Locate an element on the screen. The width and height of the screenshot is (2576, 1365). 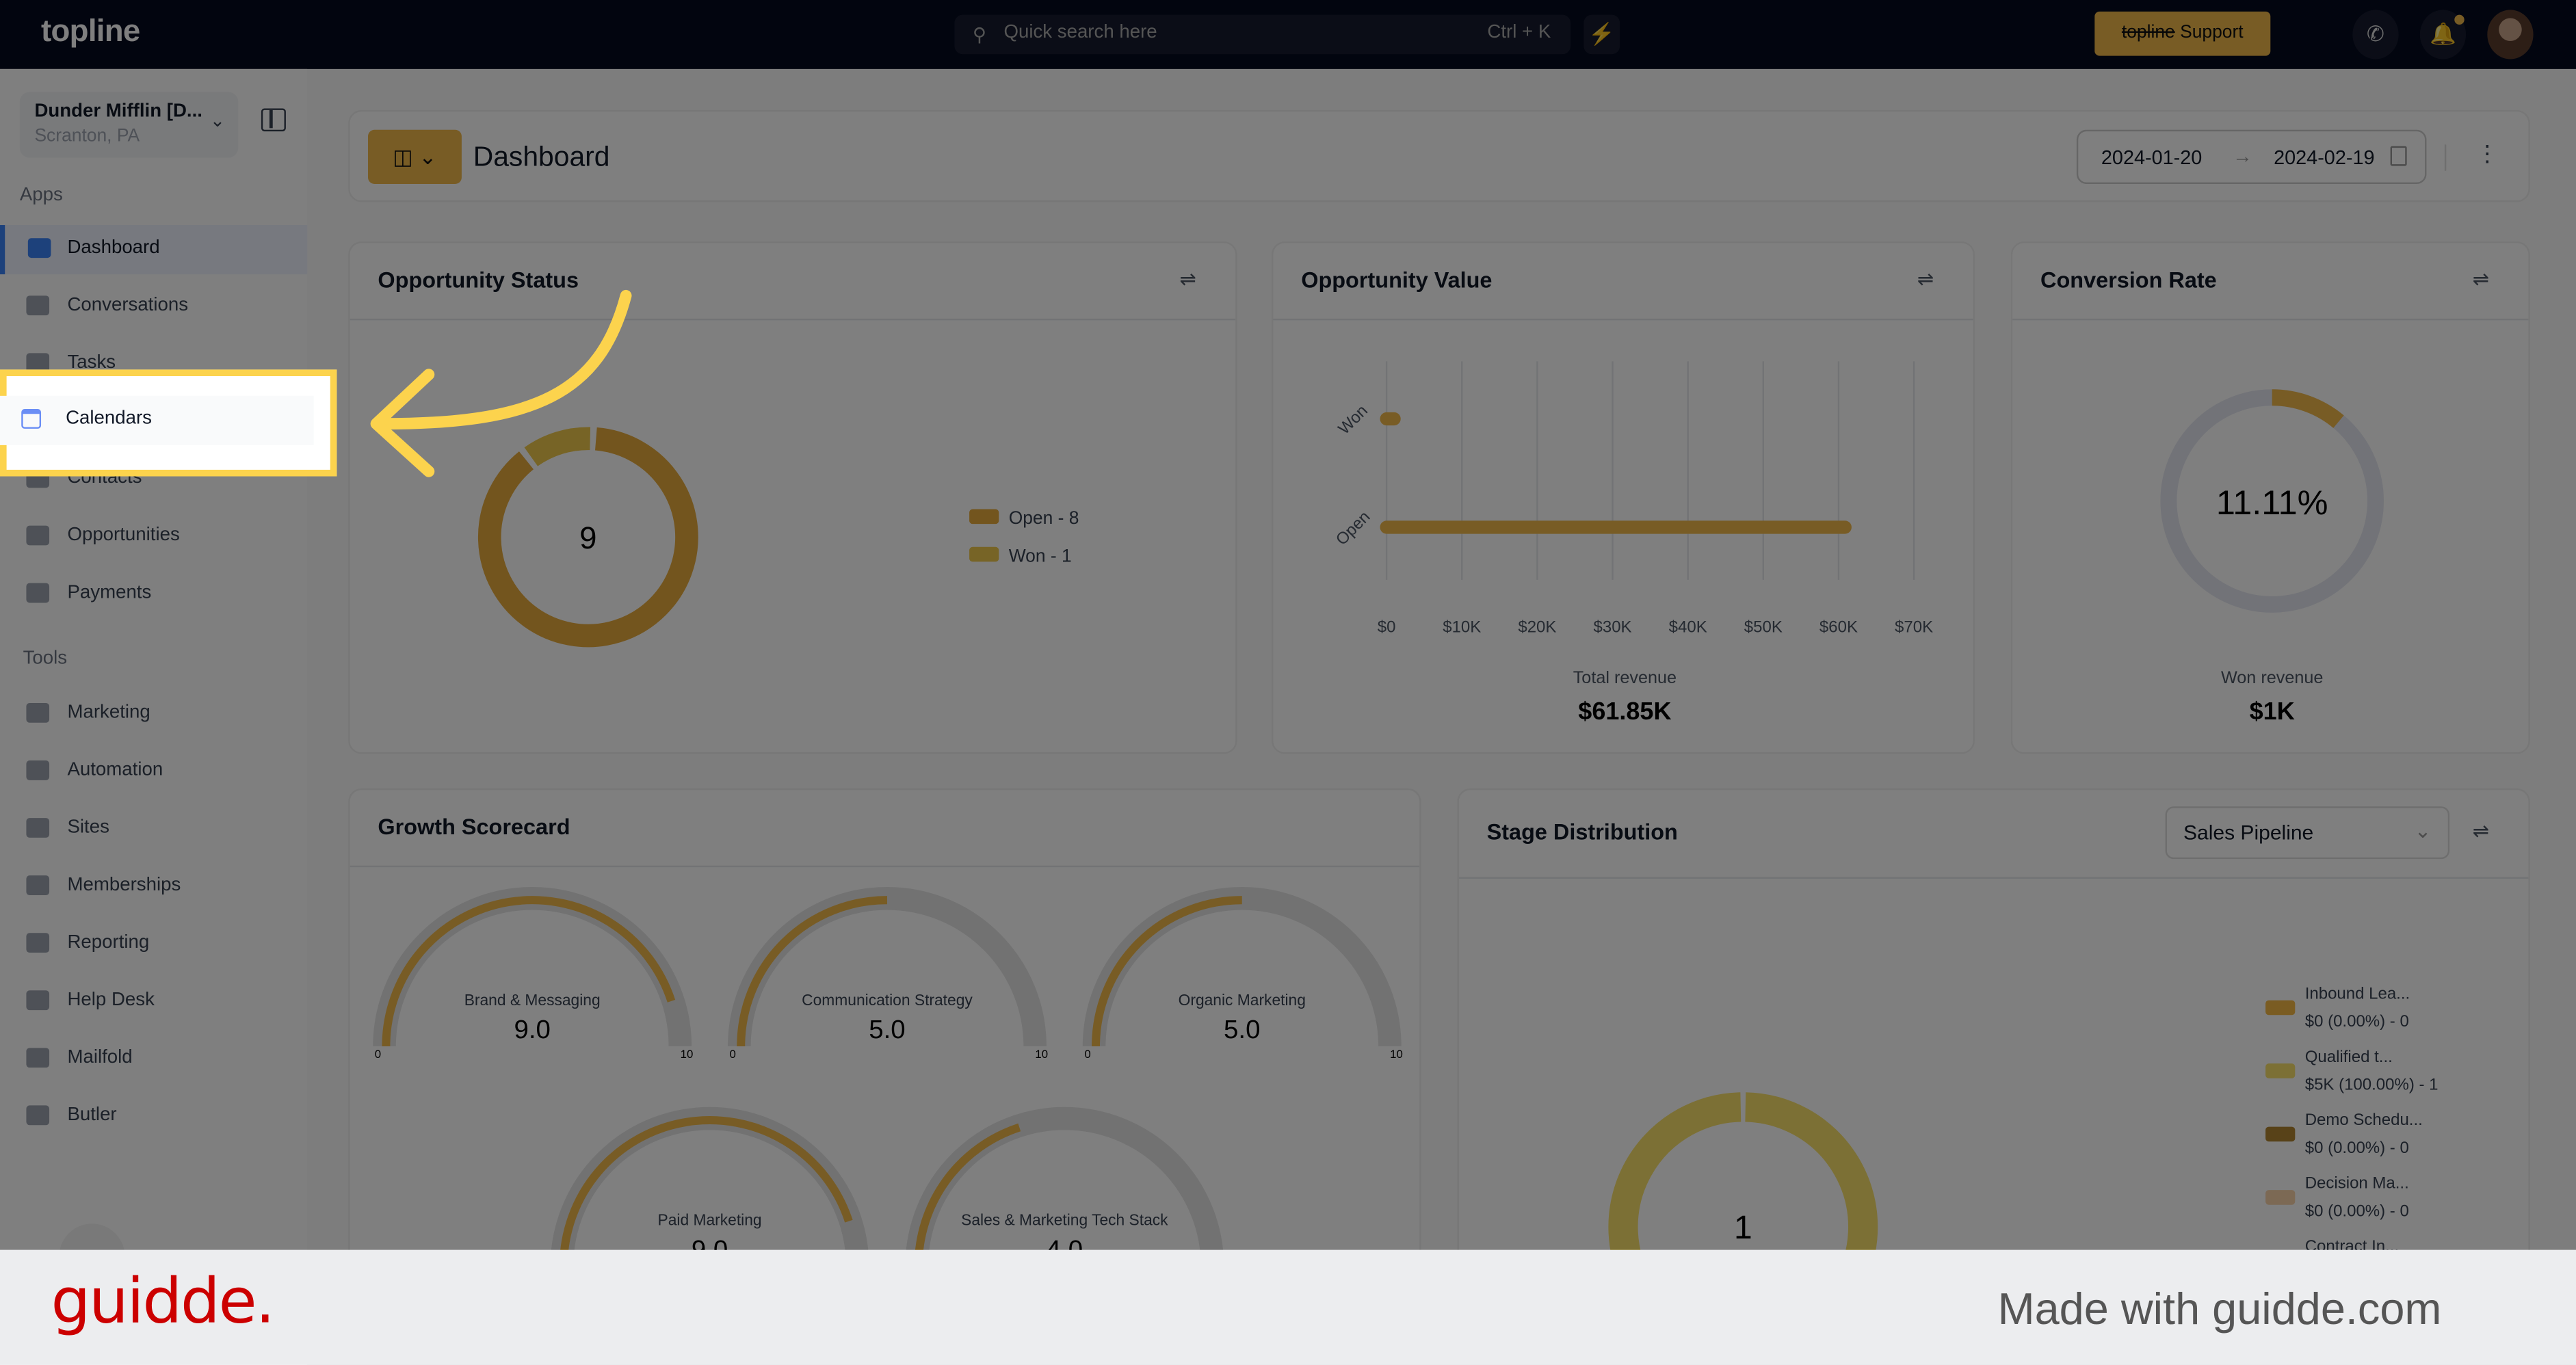
support-button: topline Support is located at coordinates (2182, 33).